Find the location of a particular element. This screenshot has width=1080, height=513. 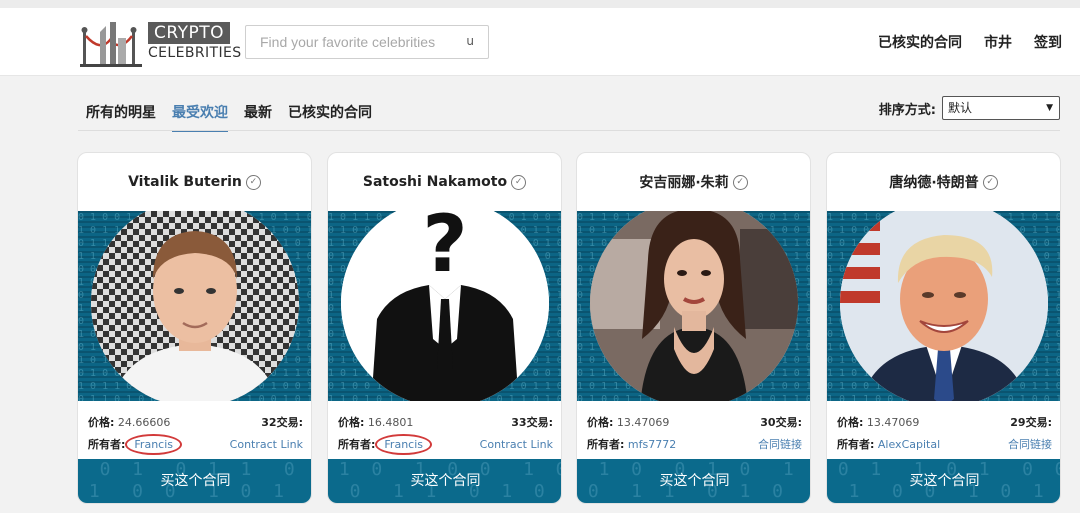

price-row: 价格: 13.47069 30交易: is located at coordinates (694, 422).